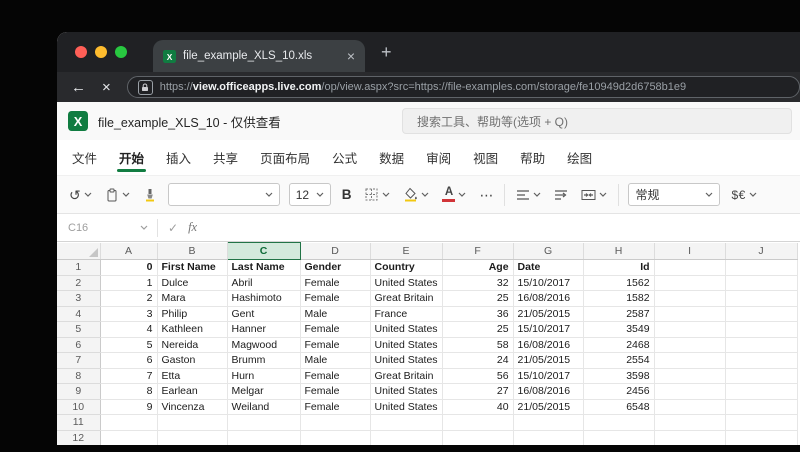  Describe the element at coordinates (478, 422) in the screenshot. I see `cell-F11` at that location.